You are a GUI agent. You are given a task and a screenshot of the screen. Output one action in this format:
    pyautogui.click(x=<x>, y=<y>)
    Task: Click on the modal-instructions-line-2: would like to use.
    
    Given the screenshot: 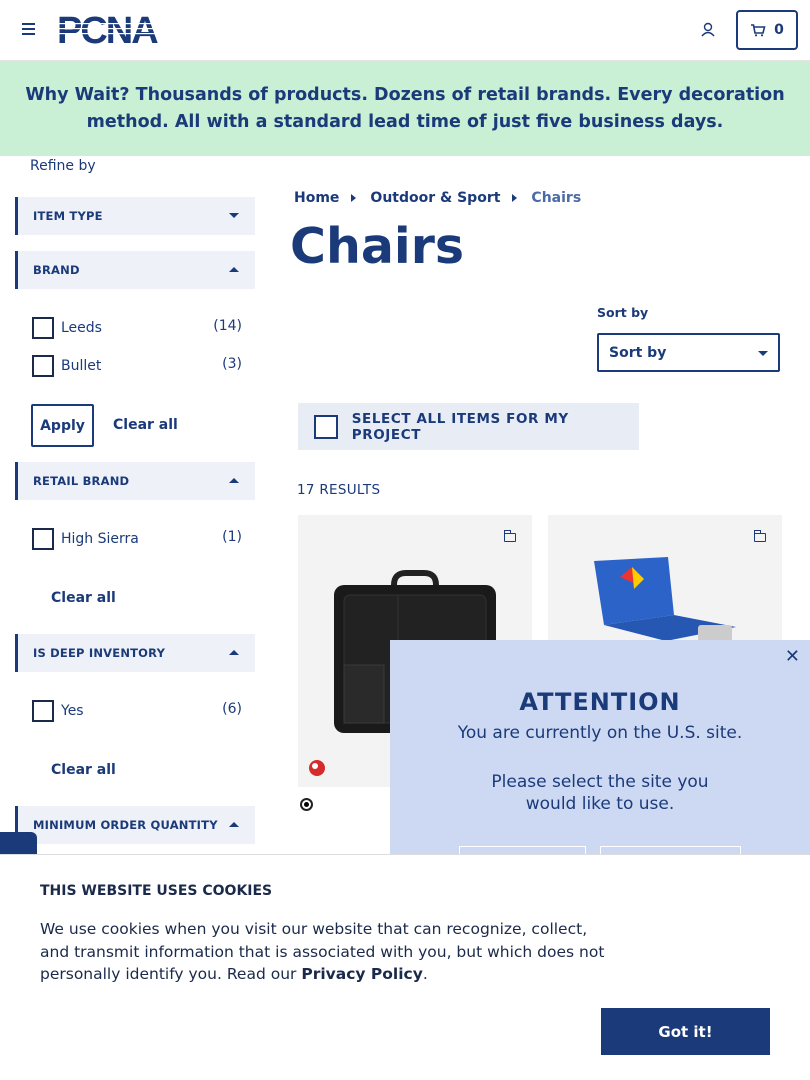 What is the action you would take?
    pyautogui.click(x=600, y=804)
    